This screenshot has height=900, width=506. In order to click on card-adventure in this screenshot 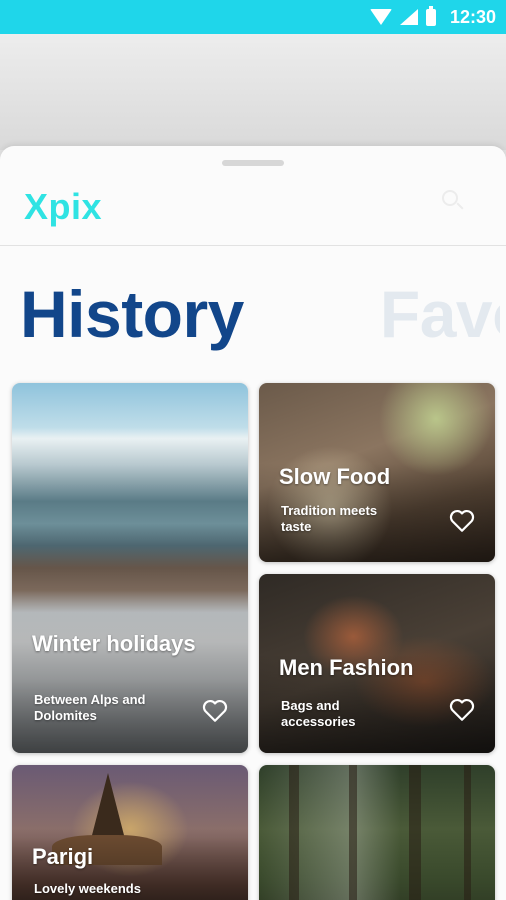, I will do `click(377, 832)`.